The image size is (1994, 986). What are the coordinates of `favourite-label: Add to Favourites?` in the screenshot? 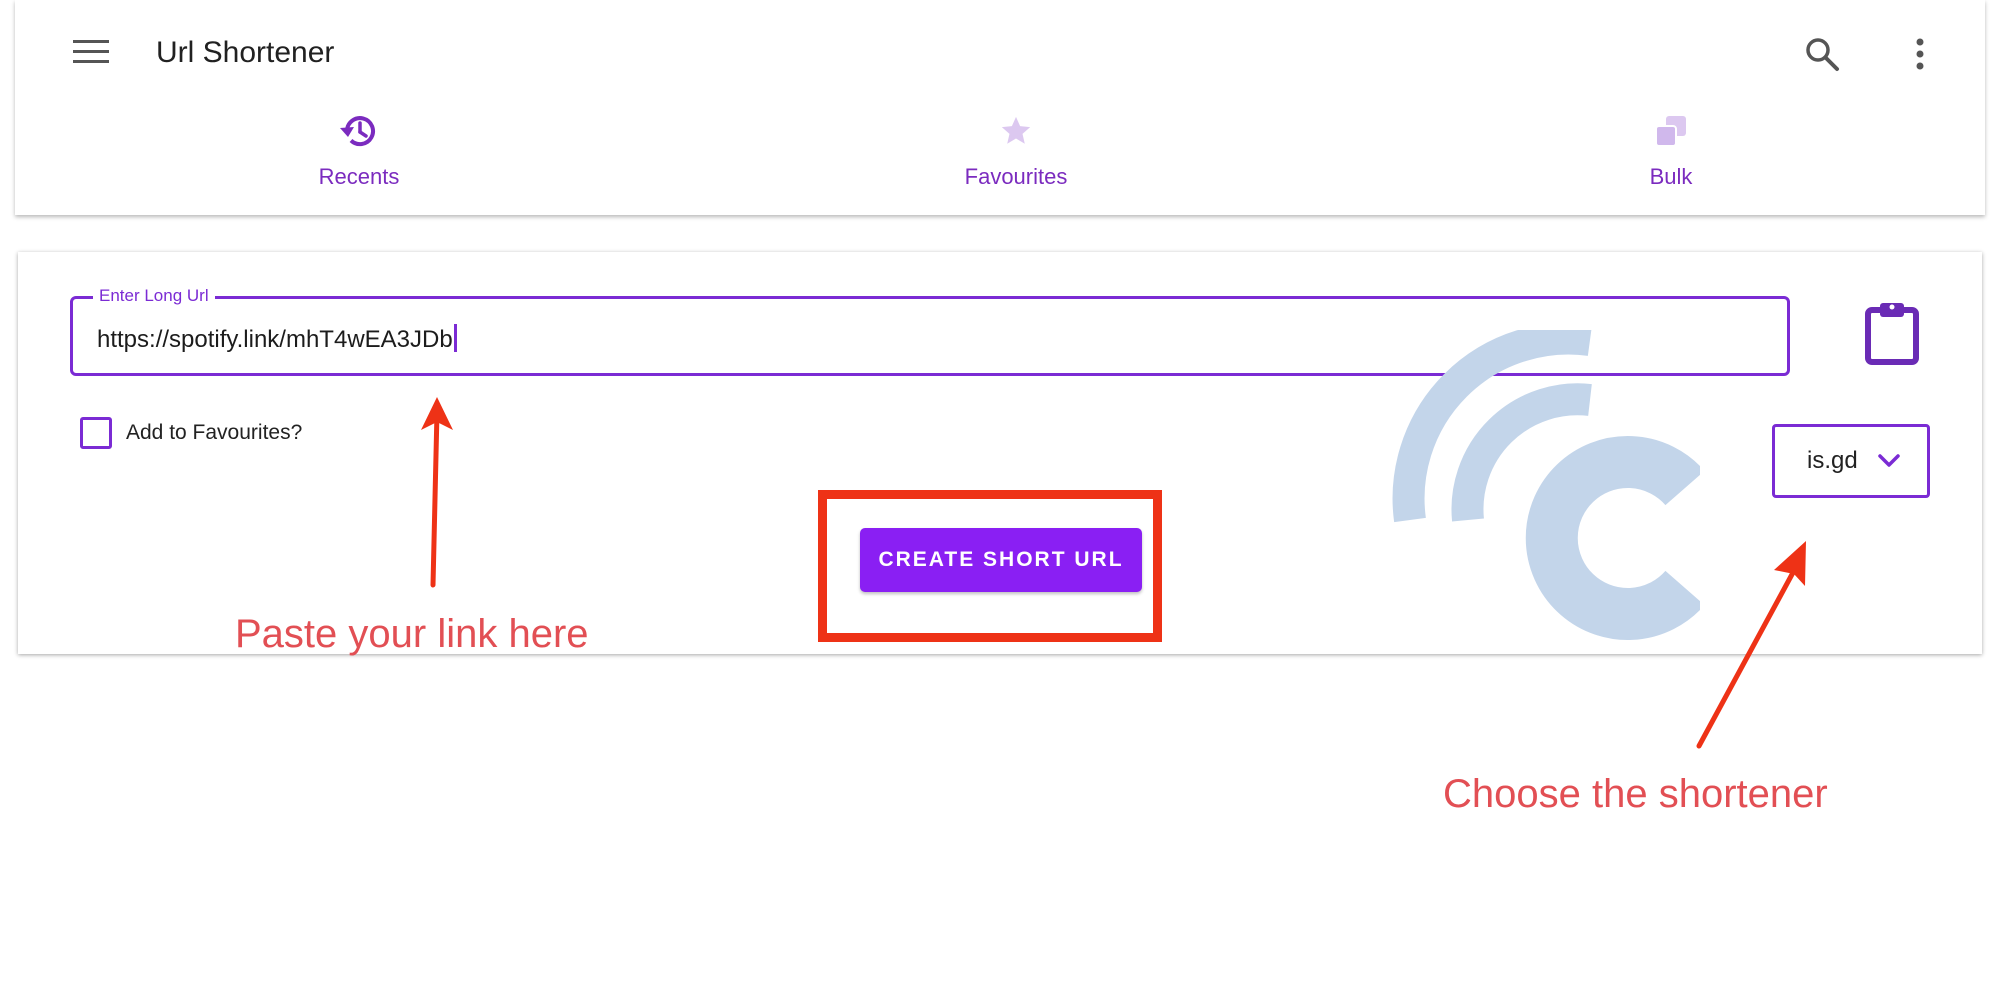 It's located at (214, 432).